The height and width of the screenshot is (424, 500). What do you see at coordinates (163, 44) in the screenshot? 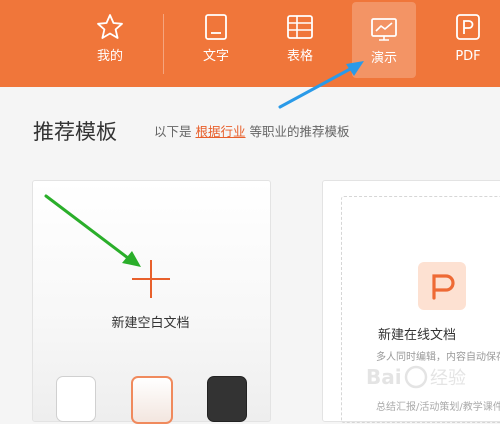
I see `nav-divider` at bounding box center [163, 44].